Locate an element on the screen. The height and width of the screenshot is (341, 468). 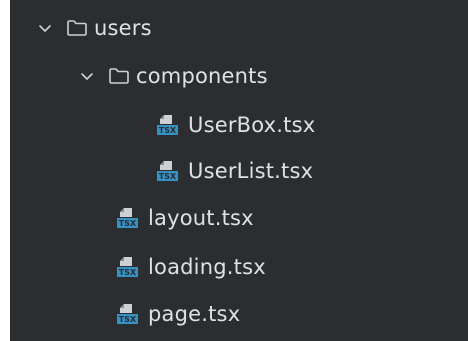
file-label: UserList.tsx is located at coordinates (251, 171).